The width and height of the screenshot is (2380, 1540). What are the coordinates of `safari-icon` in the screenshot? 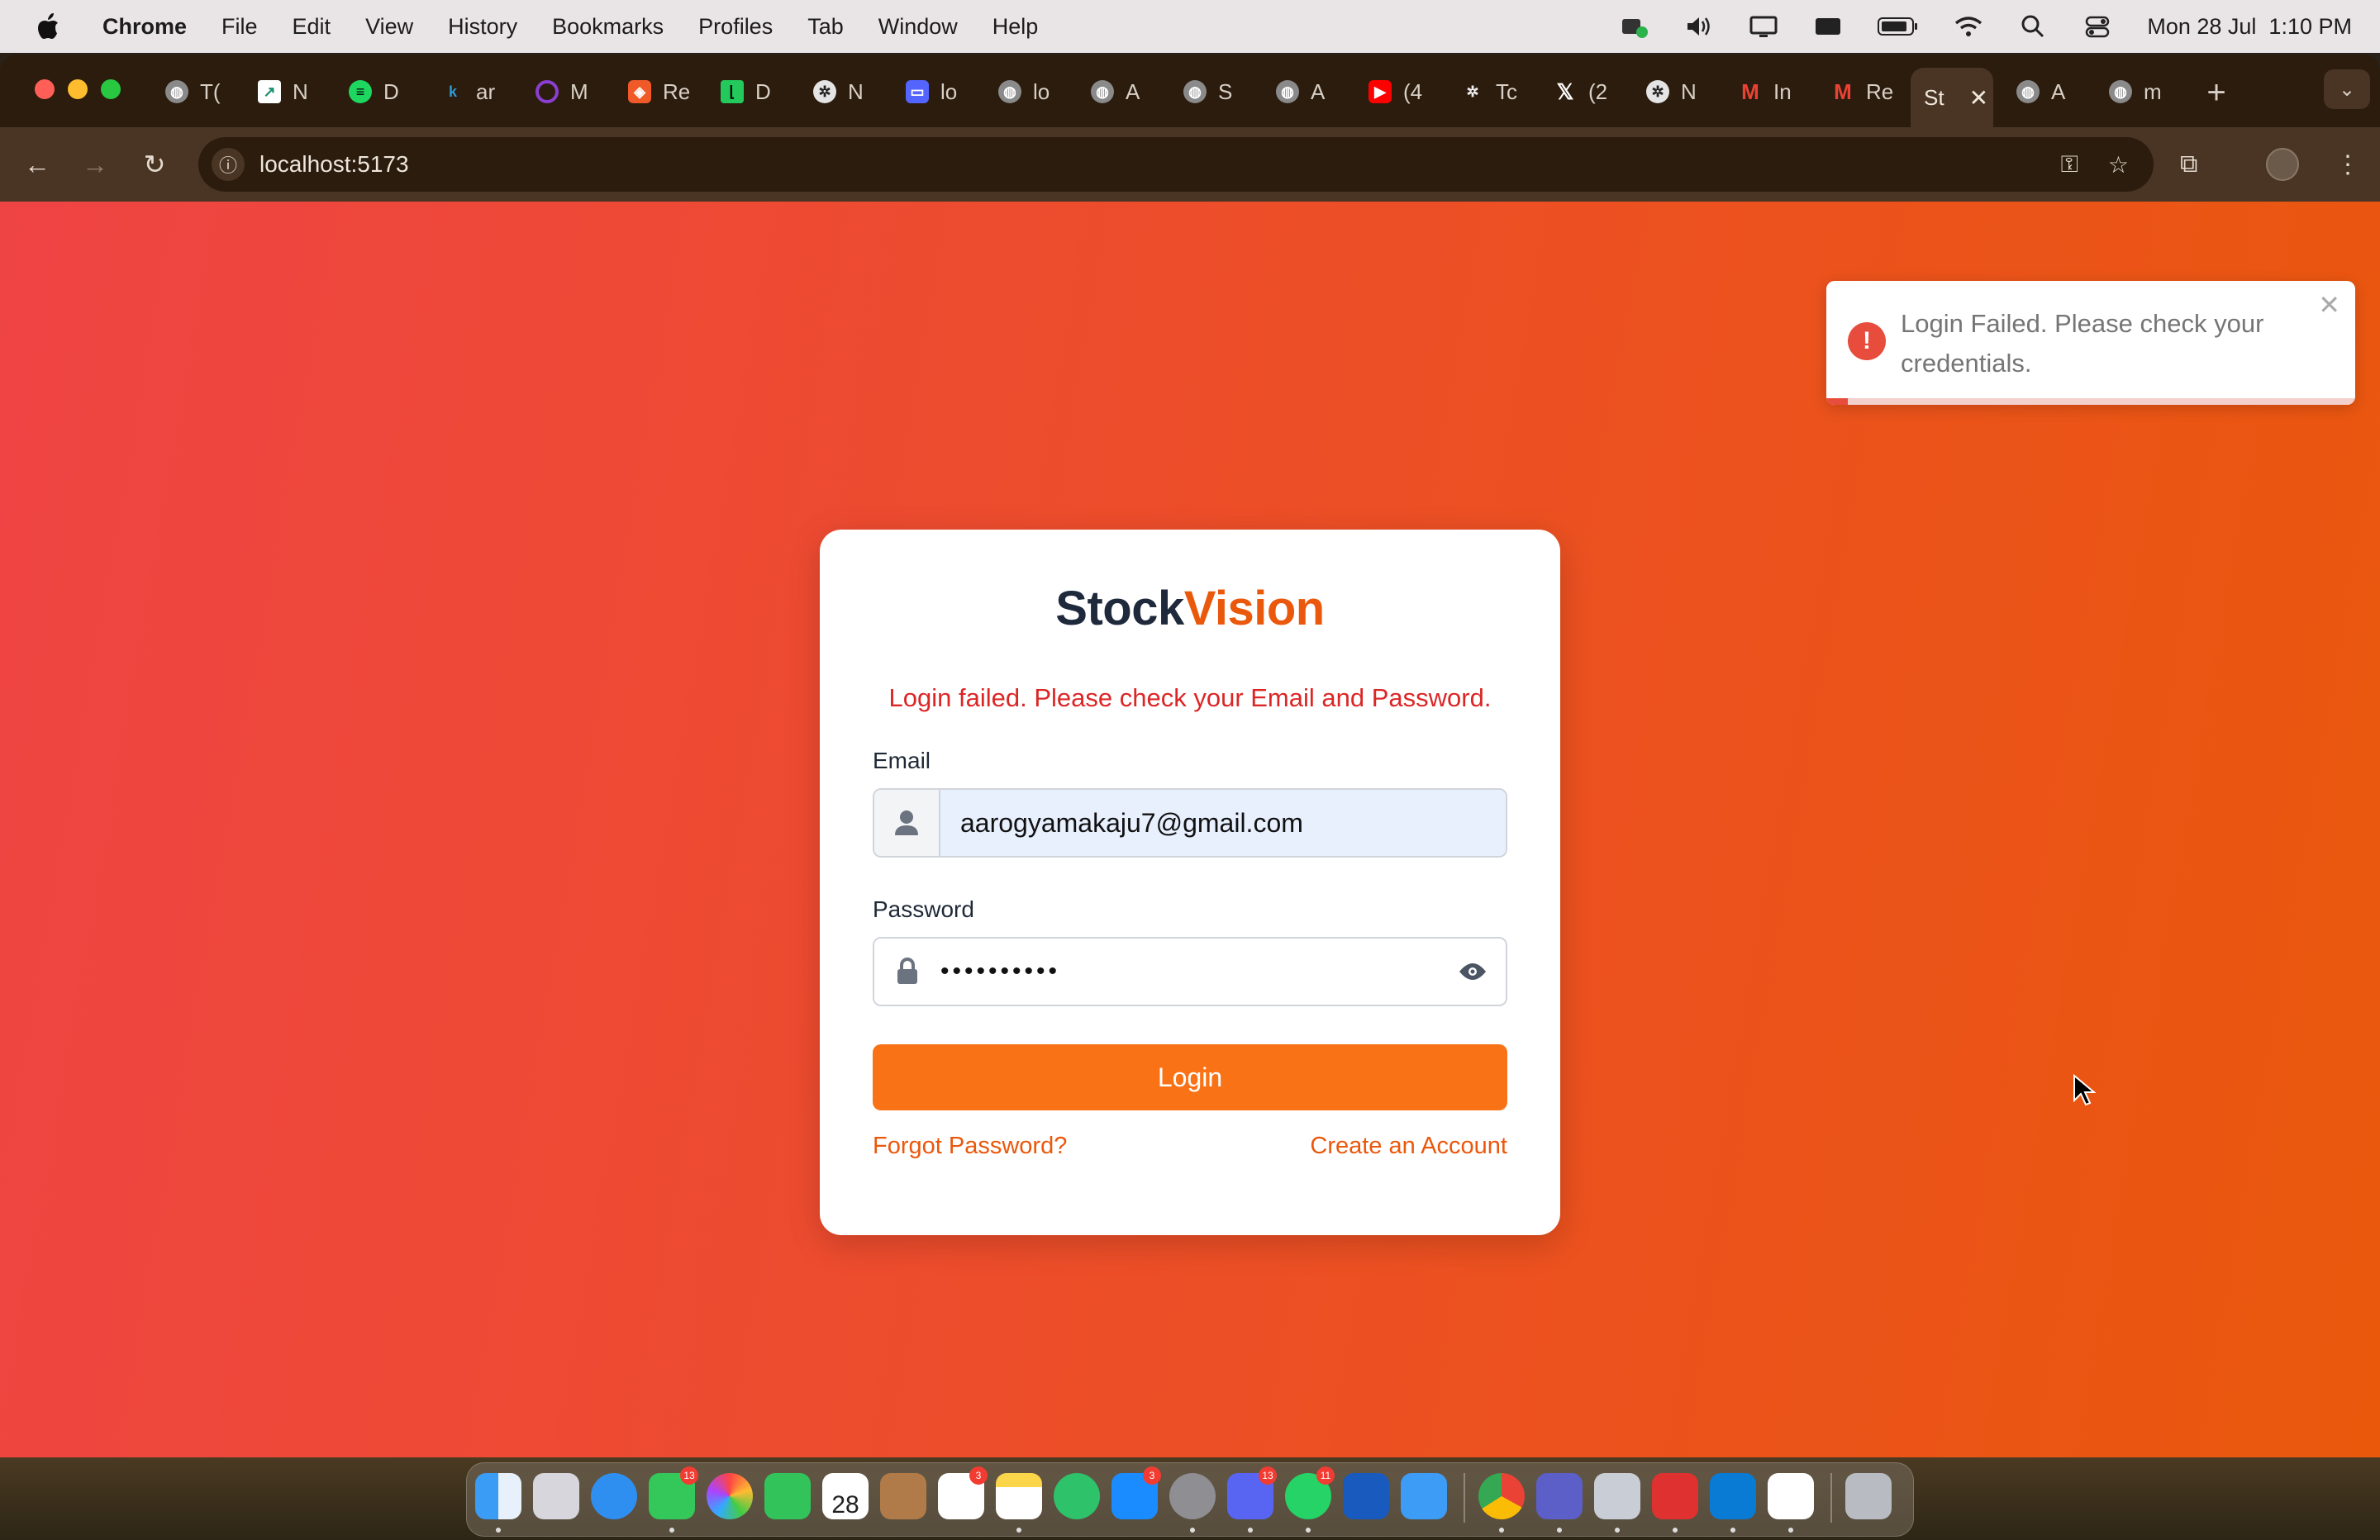 It's located at (614, 1496).